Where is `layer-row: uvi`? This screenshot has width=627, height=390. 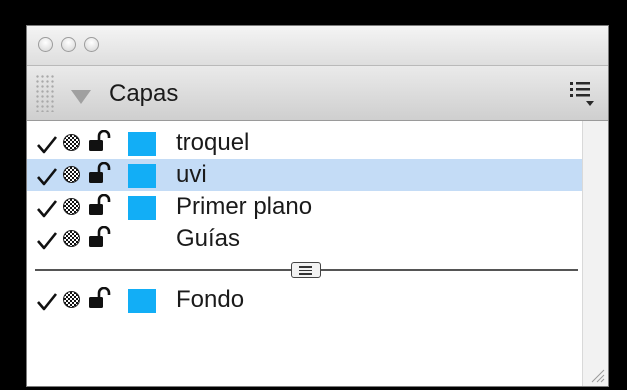
layer-row: uvi is located at coordinates (317, 175).